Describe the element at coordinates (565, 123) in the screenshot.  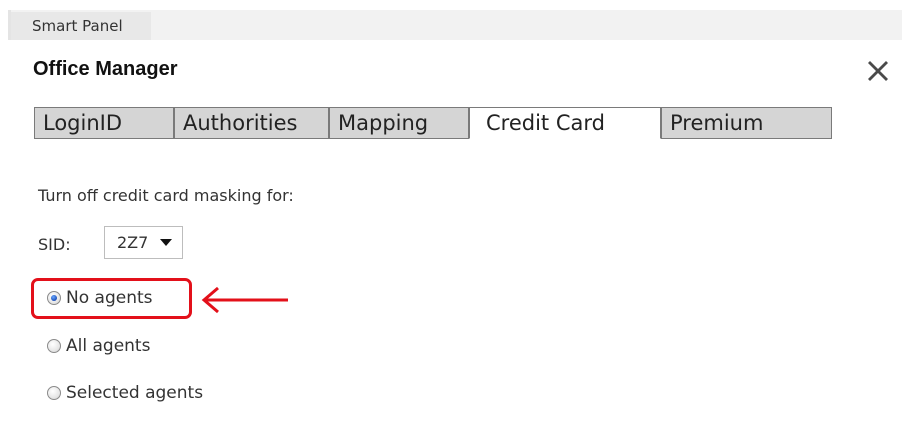
I see `tab-credit-card: Credit Card` at that location.